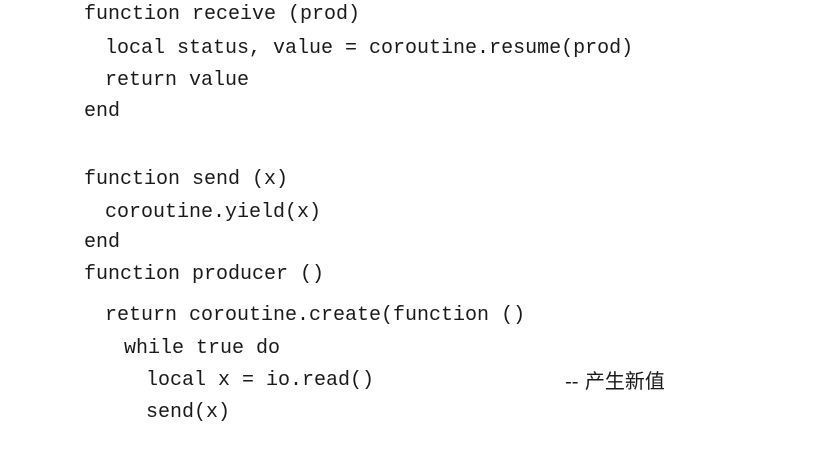 The image size is (821, 450). I want to click on code-line-12: send(x), so click(188, 412).